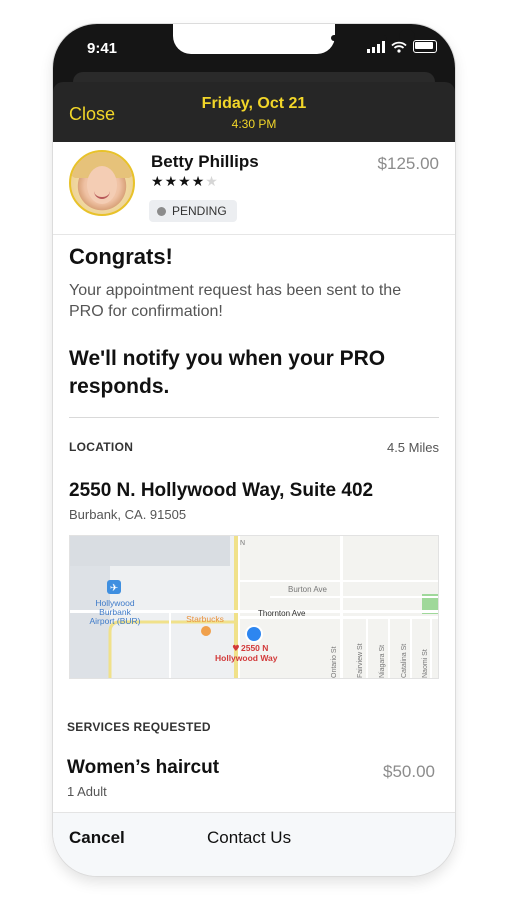  I want to click on starbucks-icon, so click(206, 631).